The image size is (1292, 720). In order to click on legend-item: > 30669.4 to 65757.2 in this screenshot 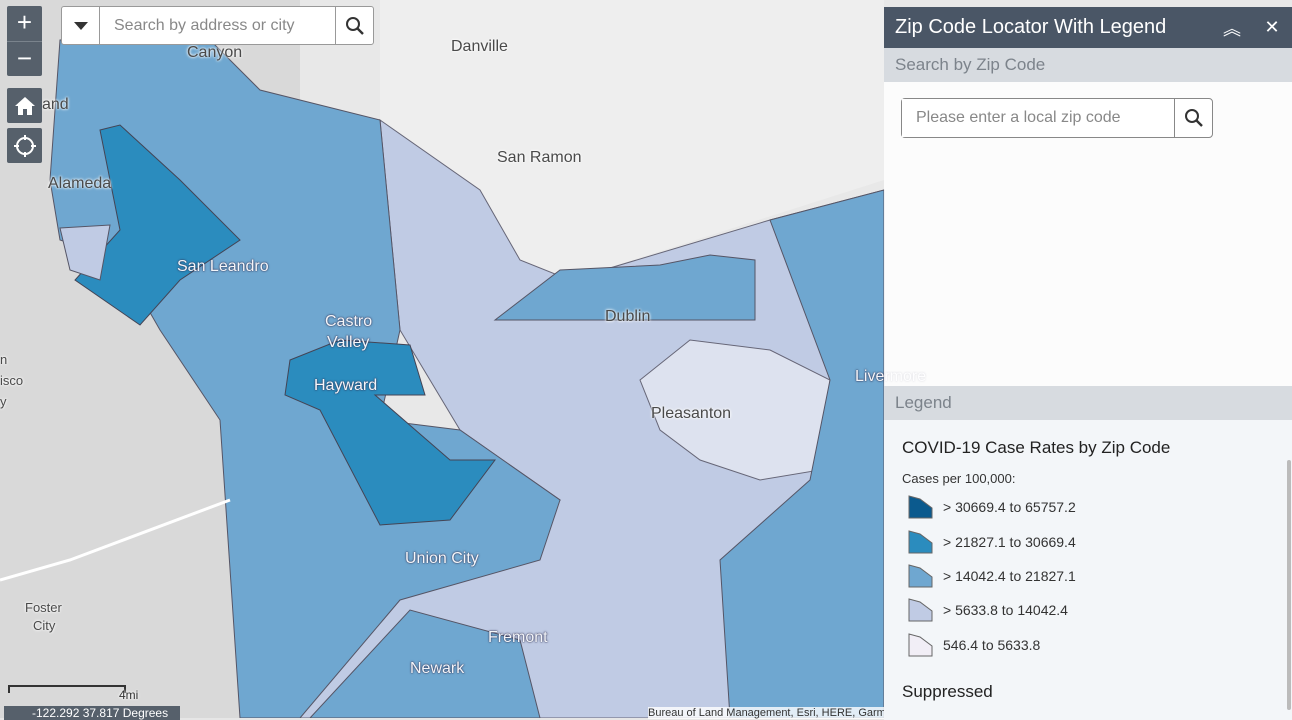, I will do `click(1097, 507)`.